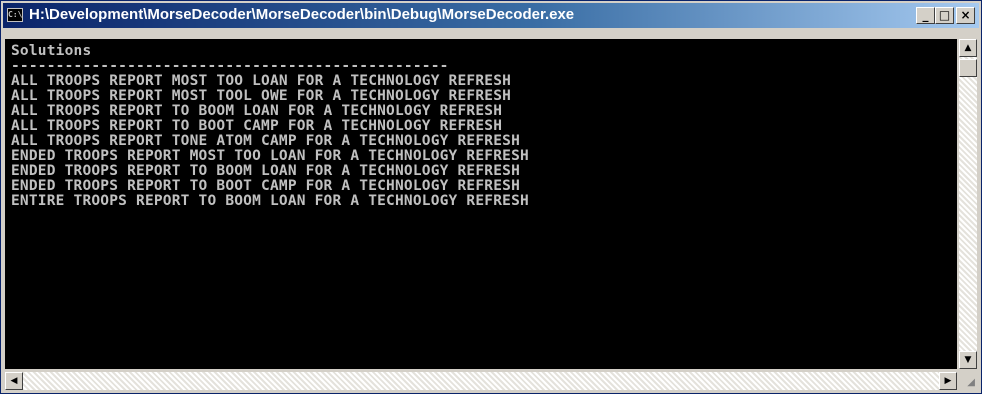 The image size is (982, 394). I want to click on close-button: ×, so click(965, 15).